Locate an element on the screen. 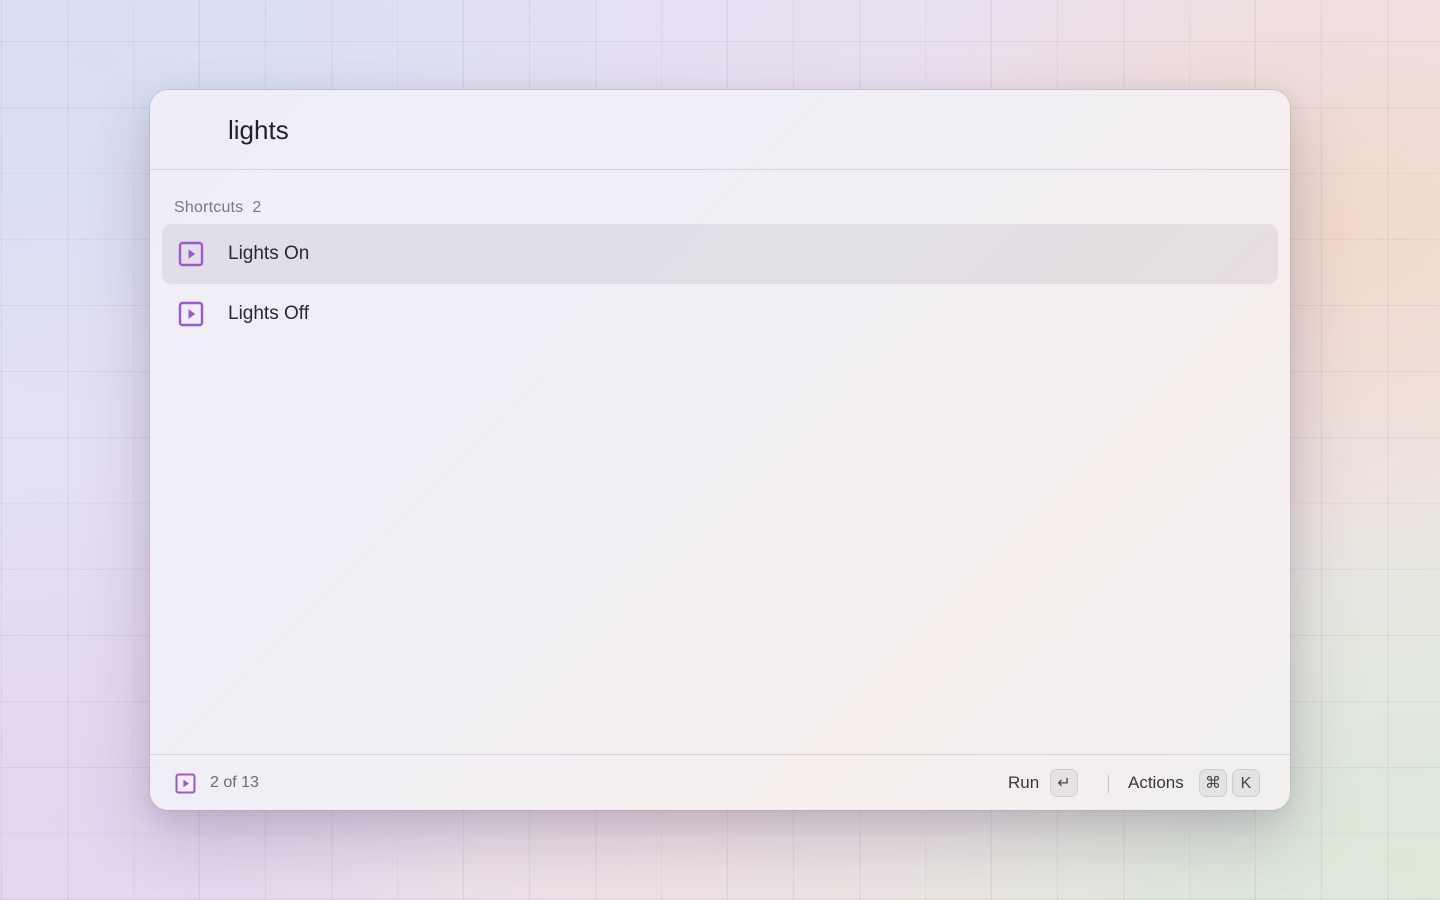 This screenshot has height=900, width=1440. section-count: 2 is located at coordinates (257, 207).